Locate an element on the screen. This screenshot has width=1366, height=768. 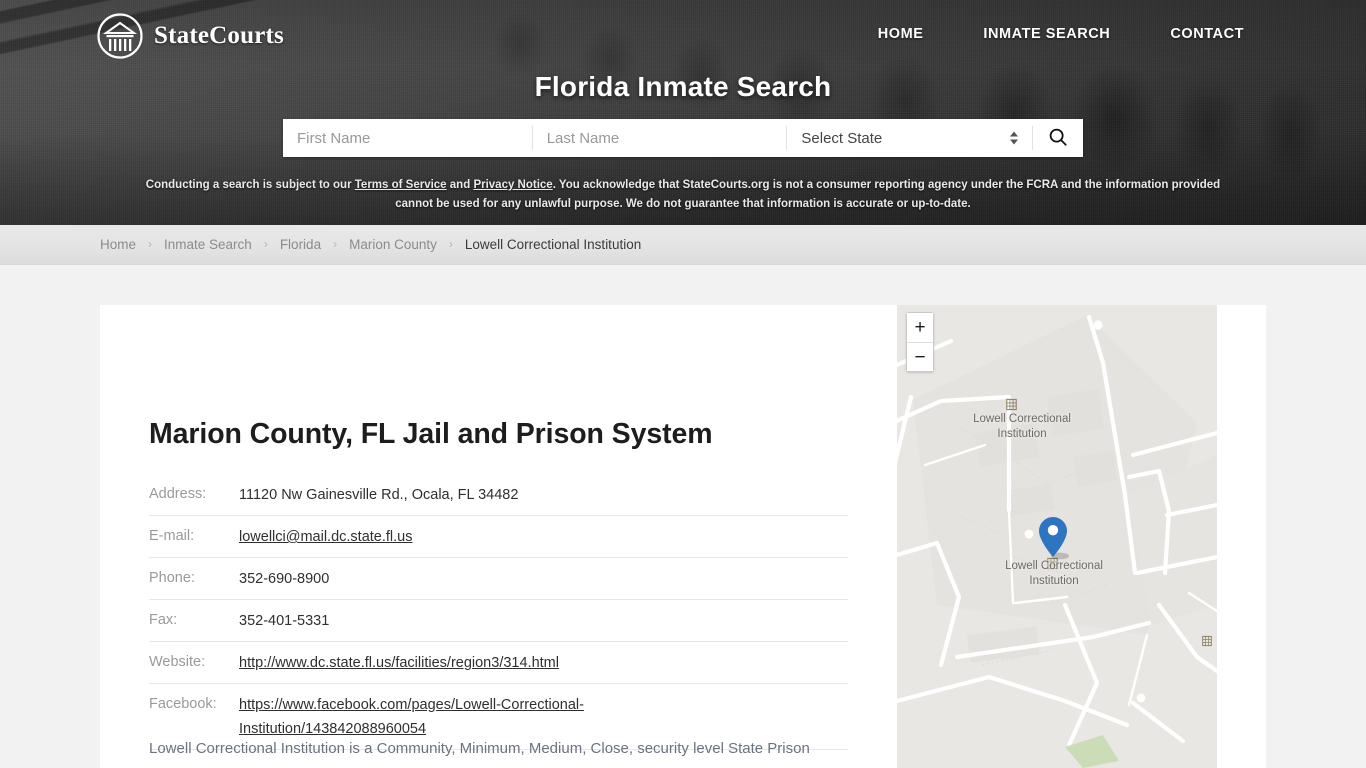
magnifier-icon is located at coordinates (1058, 138).